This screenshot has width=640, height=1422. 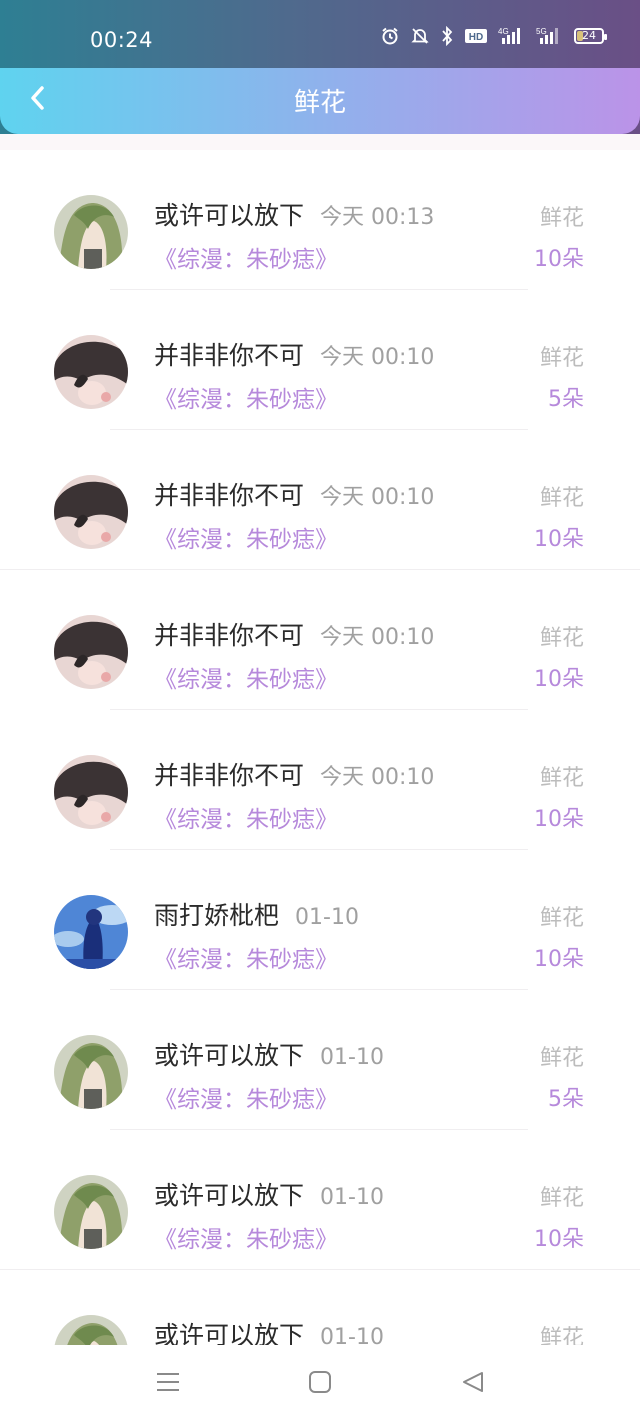 I want to click on list-item: 或许可以放下 01-10 《综漫：朱砂痣》 鲜花 5朵, so click(x=320, y=1060).